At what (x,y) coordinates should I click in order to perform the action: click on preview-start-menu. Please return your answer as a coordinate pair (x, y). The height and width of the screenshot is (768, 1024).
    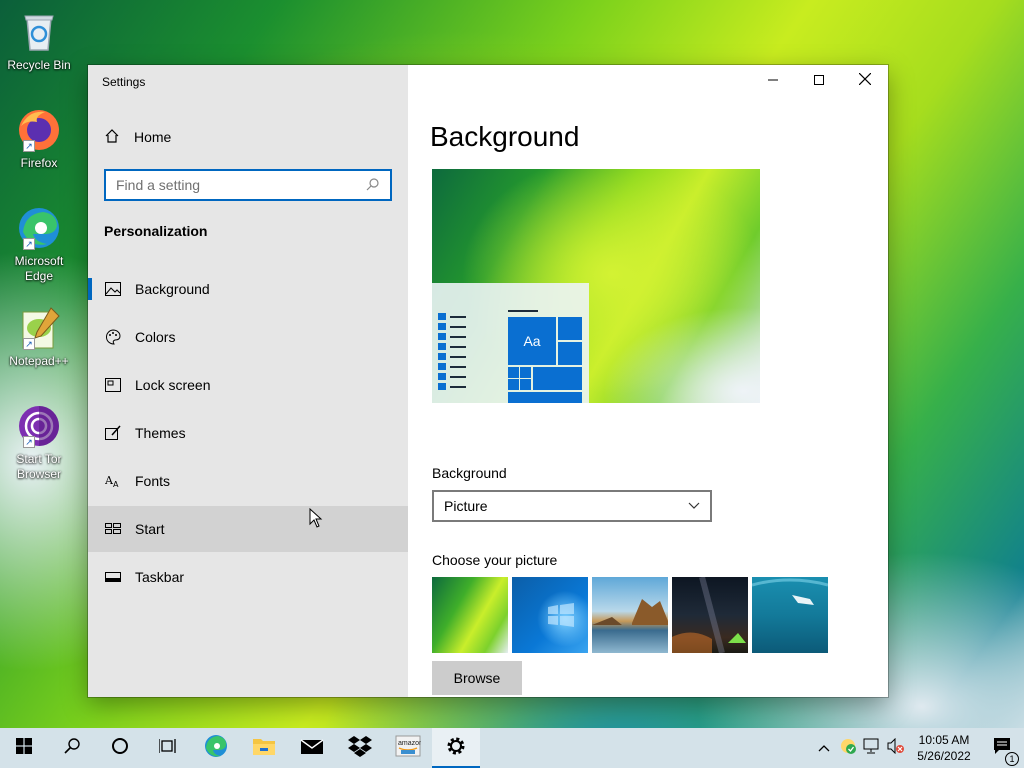
    Looking at the image, I should click on (453, 357).